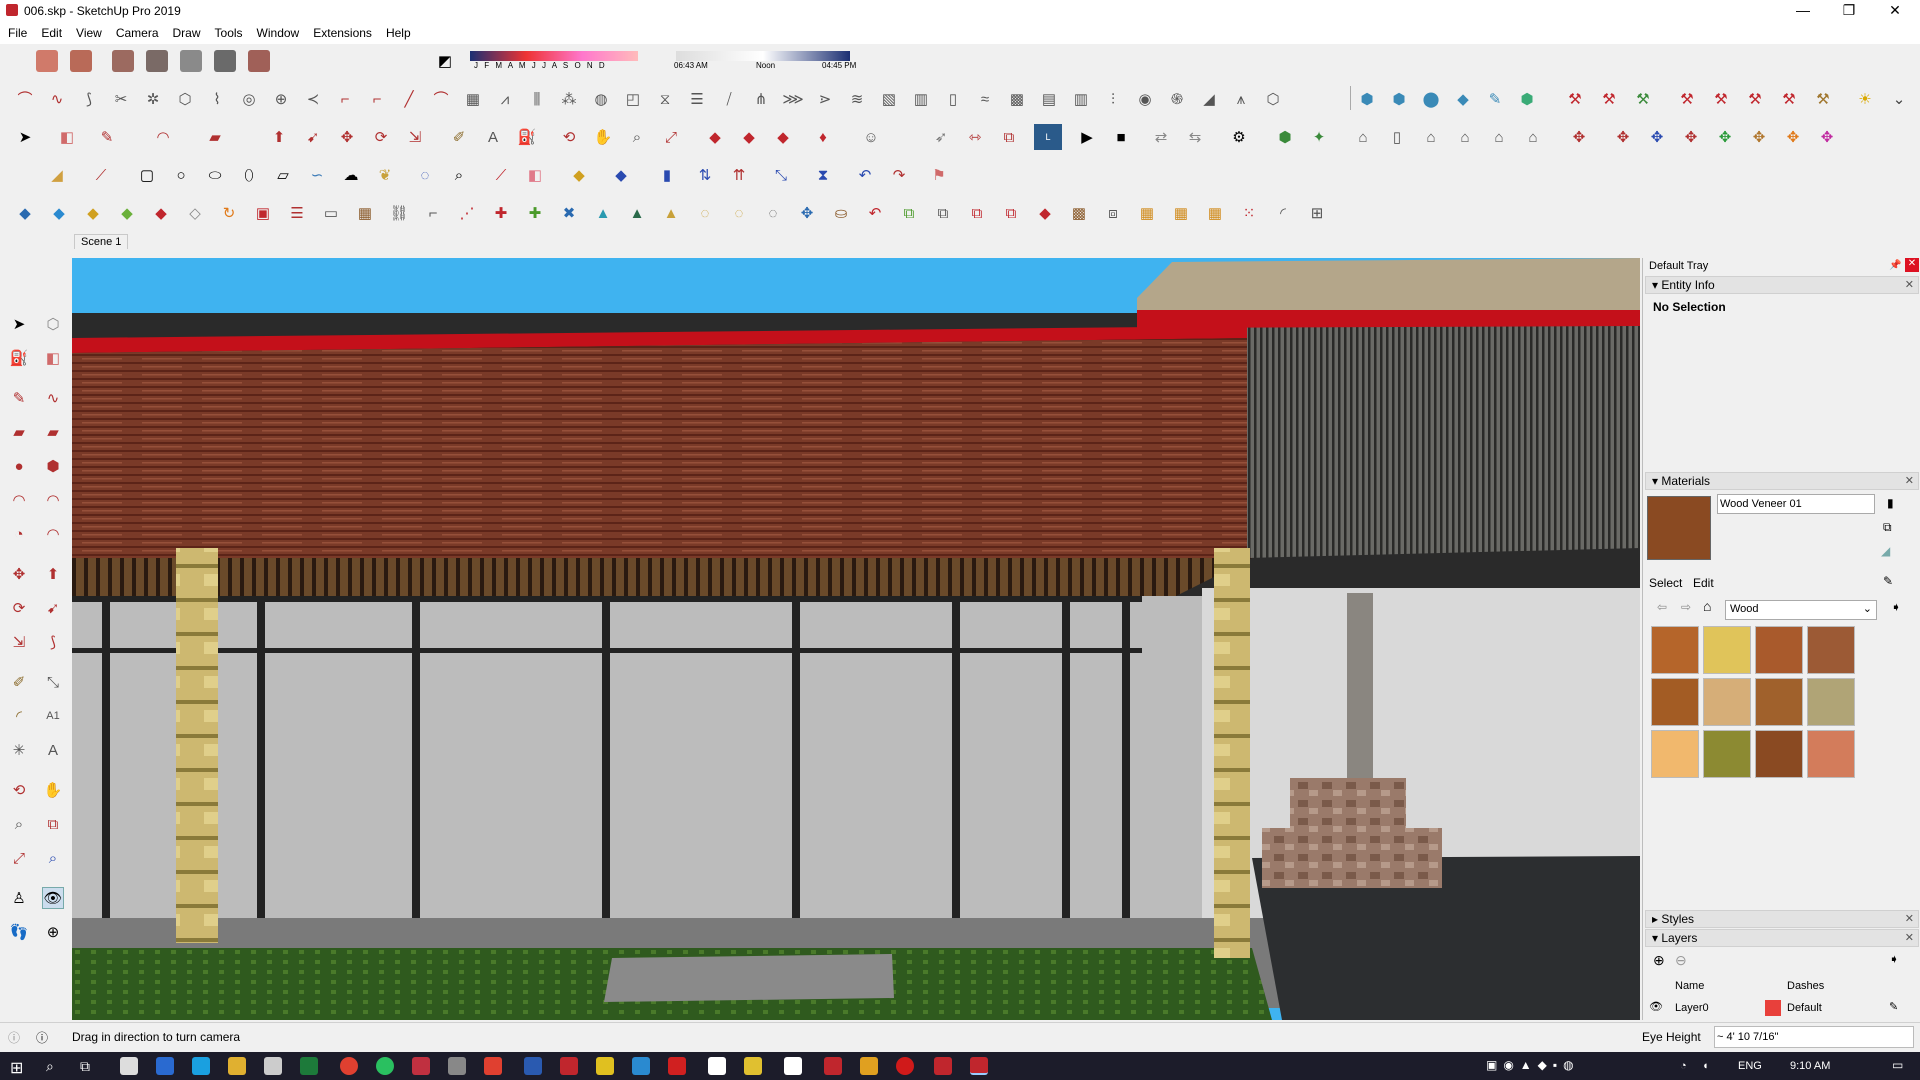 This screenshot has height=1080, width=1920. Describe the element at coordinates (53, 642) in the screenshot. I see `offset-tool-icon: ⟆` at that location.